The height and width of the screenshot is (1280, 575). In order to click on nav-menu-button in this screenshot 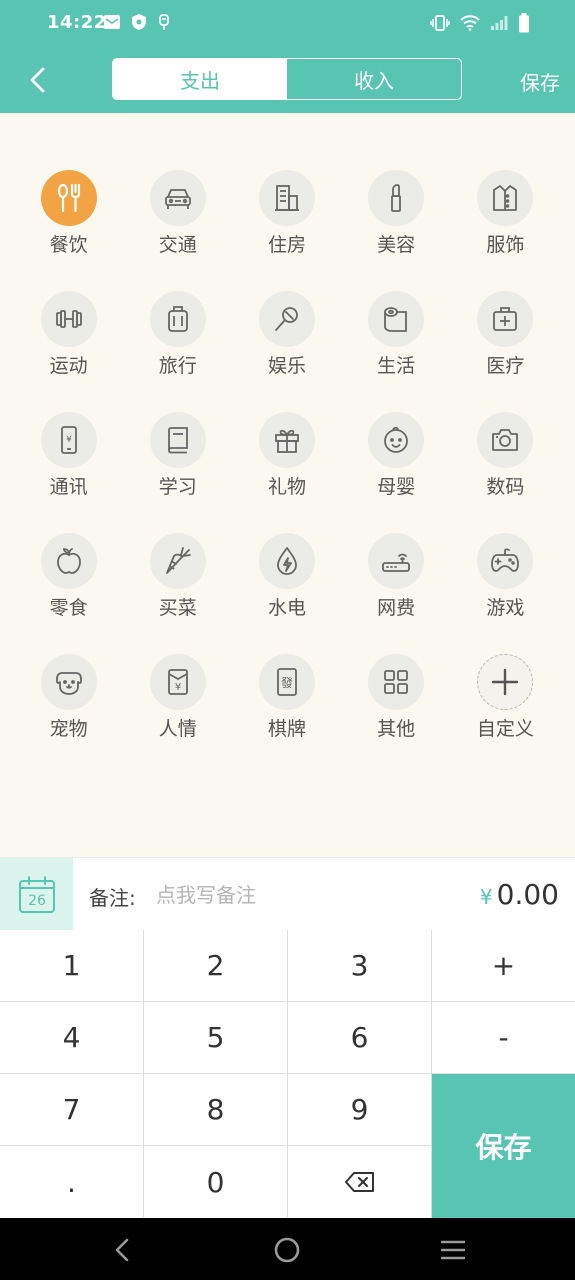, I will do `click(453, 1250)`.